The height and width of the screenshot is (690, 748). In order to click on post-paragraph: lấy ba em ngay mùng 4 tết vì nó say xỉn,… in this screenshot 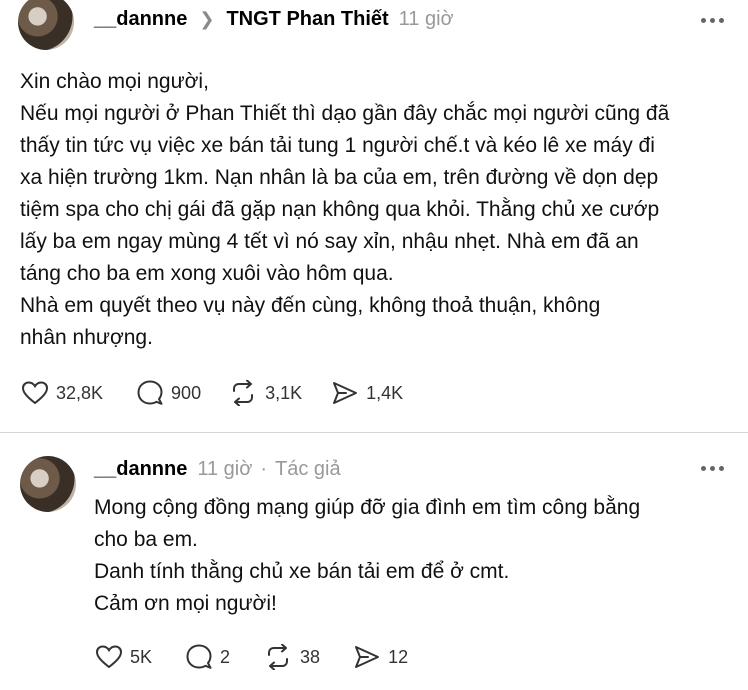, I will do `click(329, 241)`.